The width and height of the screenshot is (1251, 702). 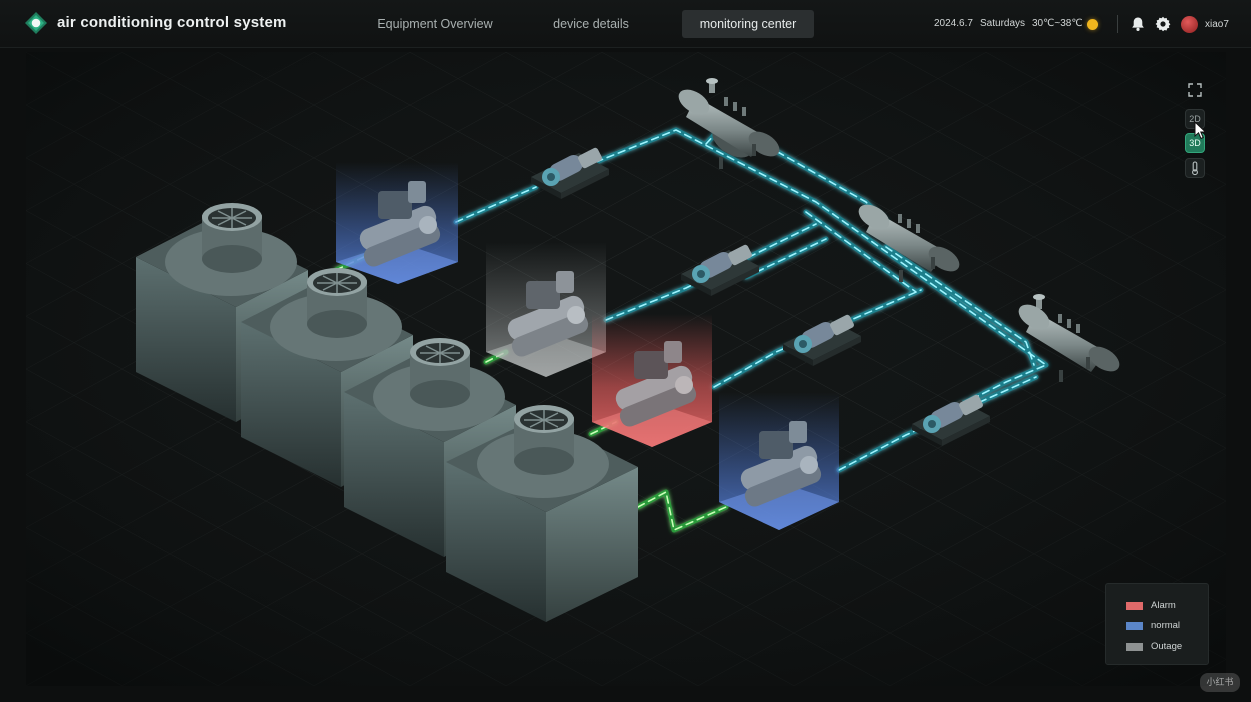 What do you see at coordinates (1134, 606) in the screenshot?
I see `legend-swatch-alarm` at bounding box center [1134, 606].